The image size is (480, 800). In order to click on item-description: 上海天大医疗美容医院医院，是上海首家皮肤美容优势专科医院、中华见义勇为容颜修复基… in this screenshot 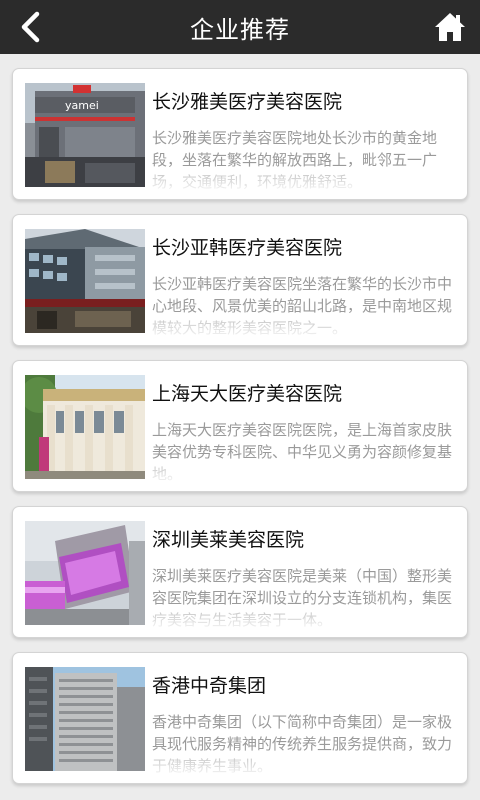, I will do `click(304, 452)`.